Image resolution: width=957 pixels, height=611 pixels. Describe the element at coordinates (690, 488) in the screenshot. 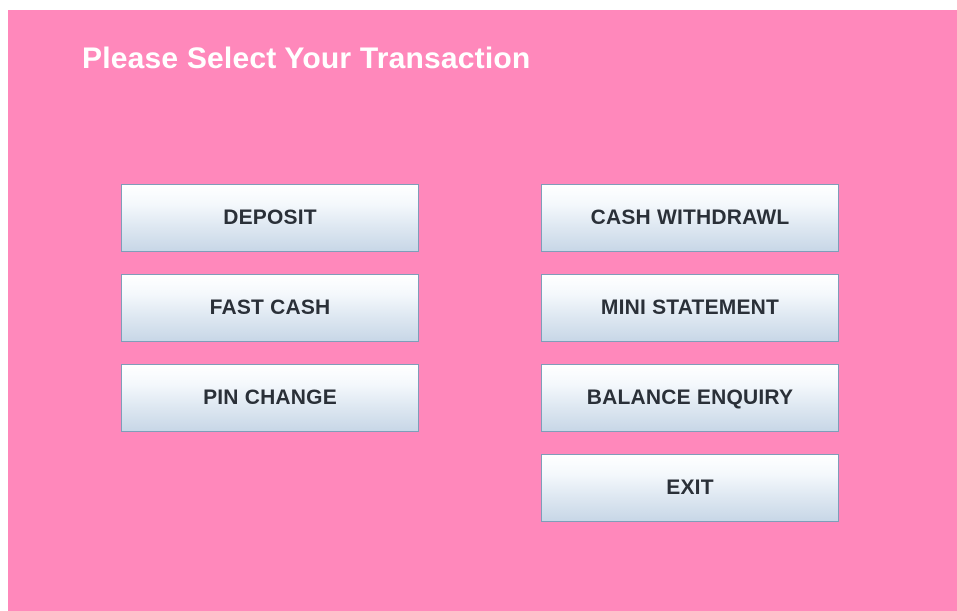

I see `exit-button: EXIT` at that location.